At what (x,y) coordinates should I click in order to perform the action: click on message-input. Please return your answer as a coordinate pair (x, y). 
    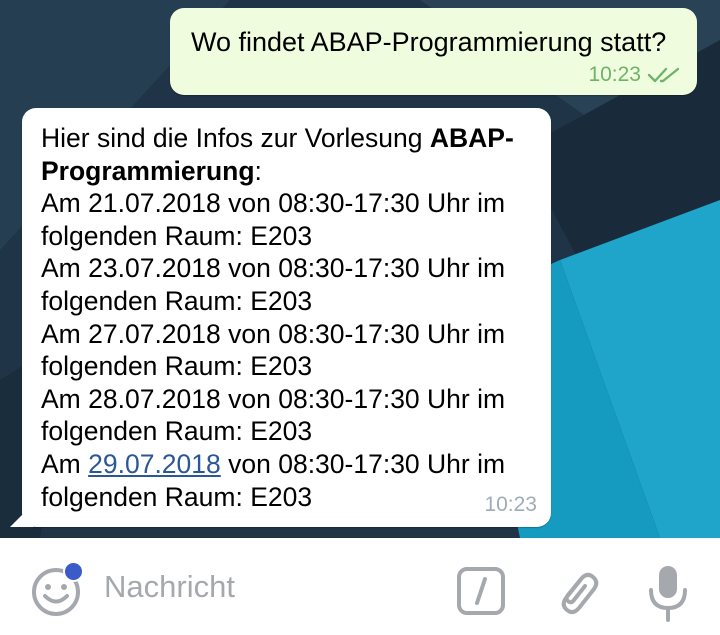
    Looking at the image, I should click on (269, 587).